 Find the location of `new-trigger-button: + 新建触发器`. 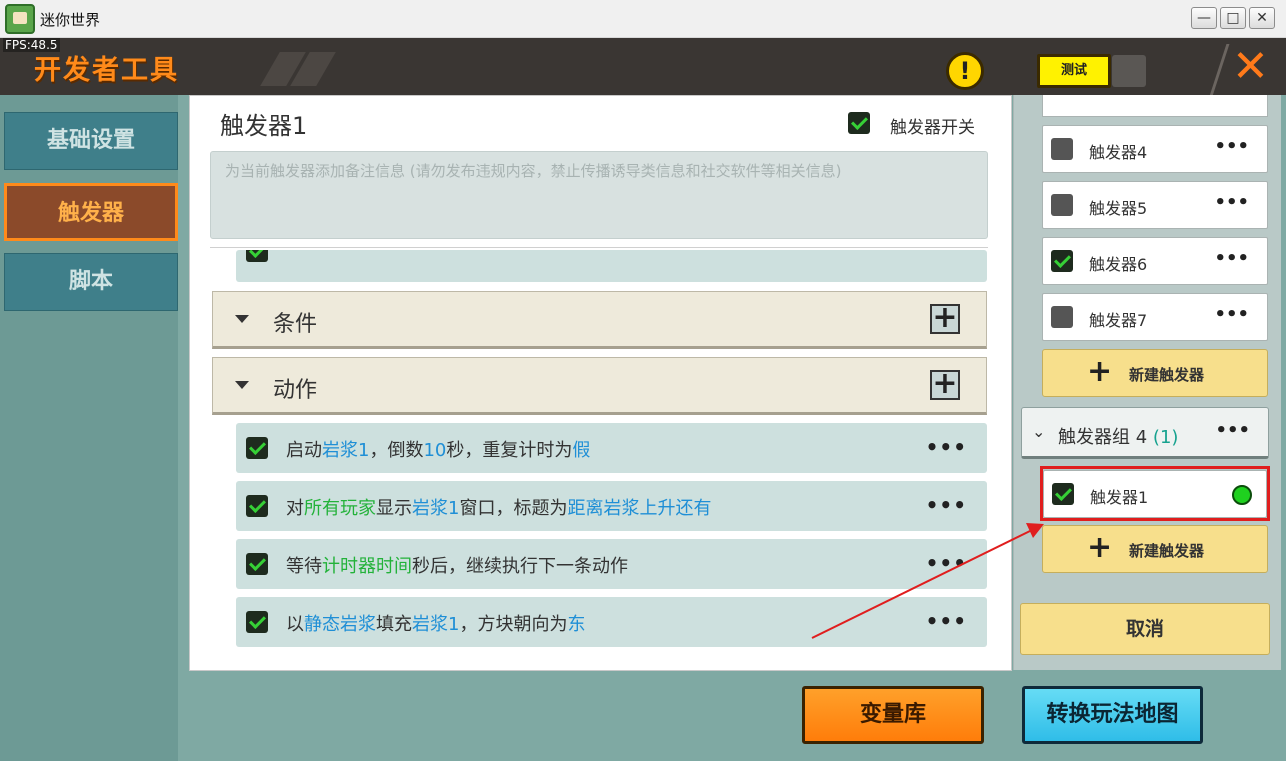

new-trigger-button: + 新建触发器 is located at coordinates (1155, 373).